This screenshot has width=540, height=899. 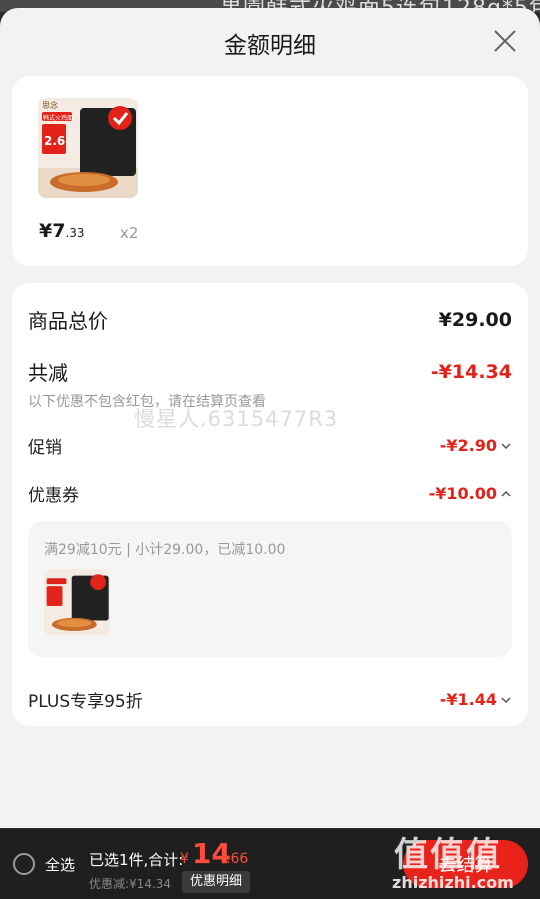 I want to click on total-value: ¥29.00, so click(x=475, y=319).